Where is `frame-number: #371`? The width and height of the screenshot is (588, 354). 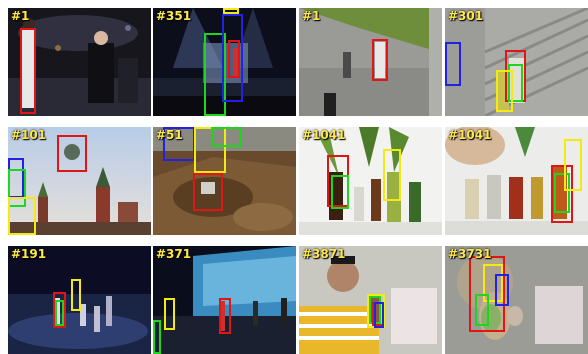
frame-number: #371 is located at coordinates (174, 254).